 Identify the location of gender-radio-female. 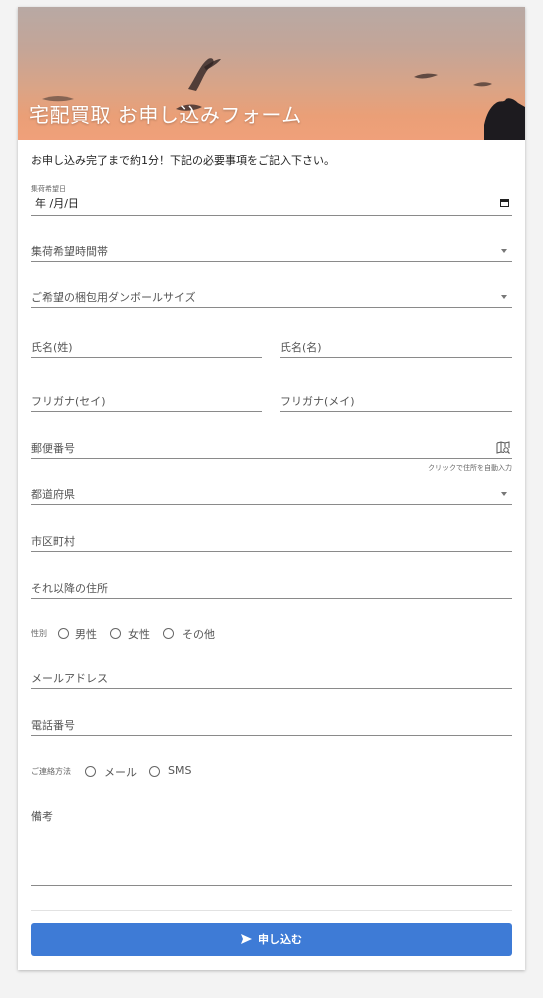
(115, 633).